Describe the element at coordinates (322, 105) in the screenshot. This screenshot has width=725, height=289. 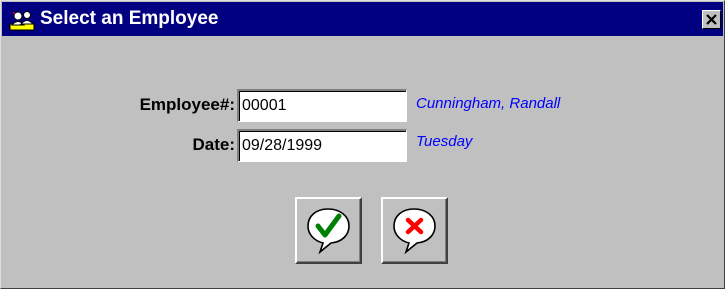
I see `employee-number-input` at that location.